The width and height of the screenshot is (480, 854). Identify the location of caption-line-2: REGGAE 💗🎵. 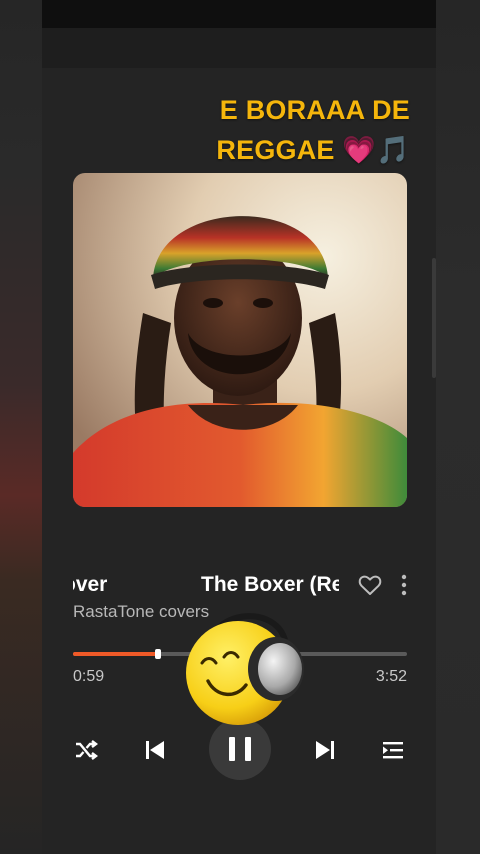
(280, 150).